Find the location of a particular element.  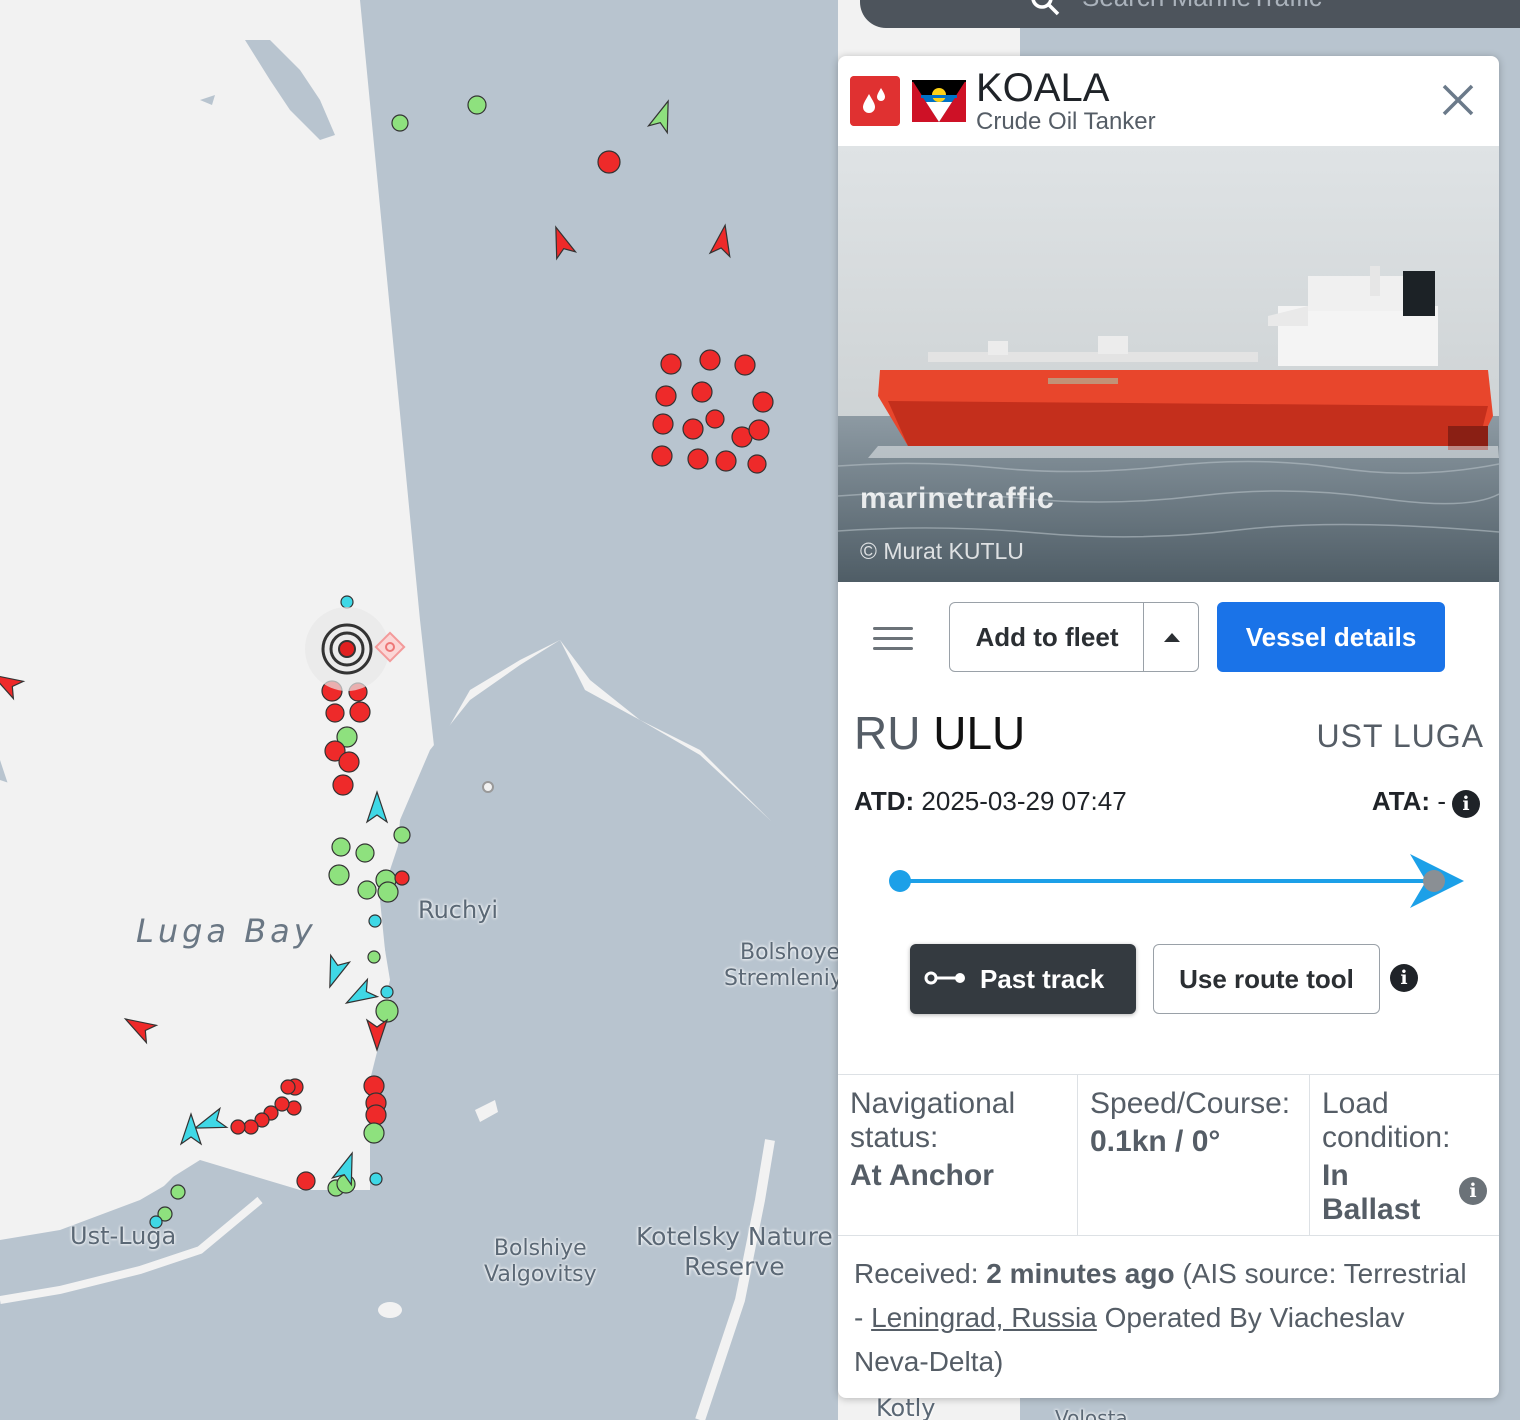

speed-course: Speed/Course: 0.1kn / 0° is located at coordinates (1194, 1155).